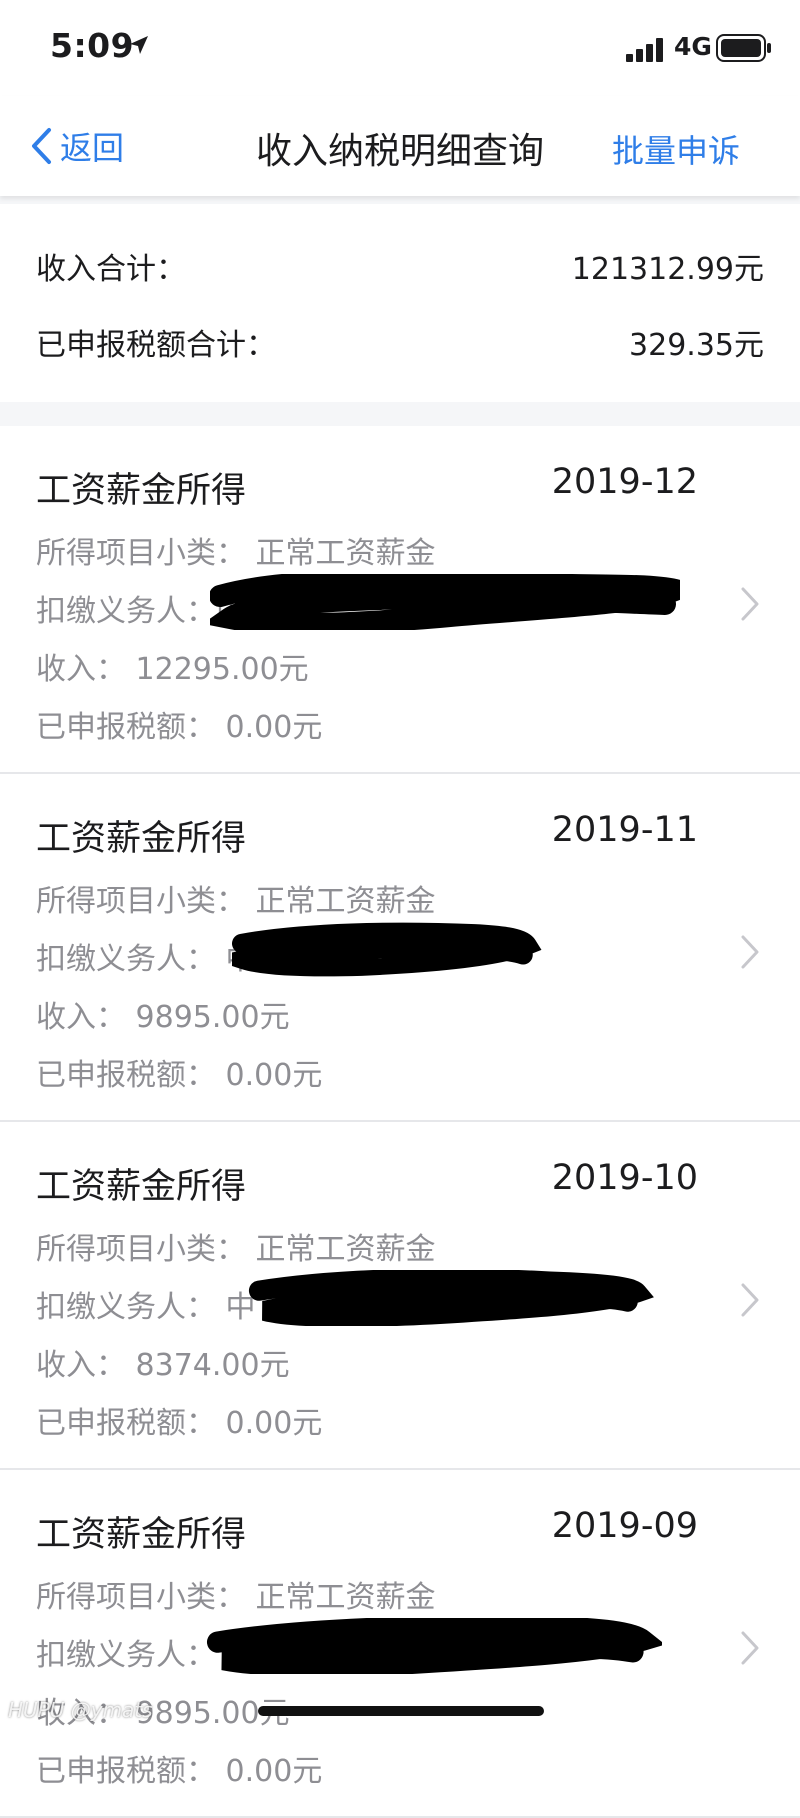 Image resolution: width=800 pixels, height=1818 pixels. I want to click on signal-icon, so click(644, 50).